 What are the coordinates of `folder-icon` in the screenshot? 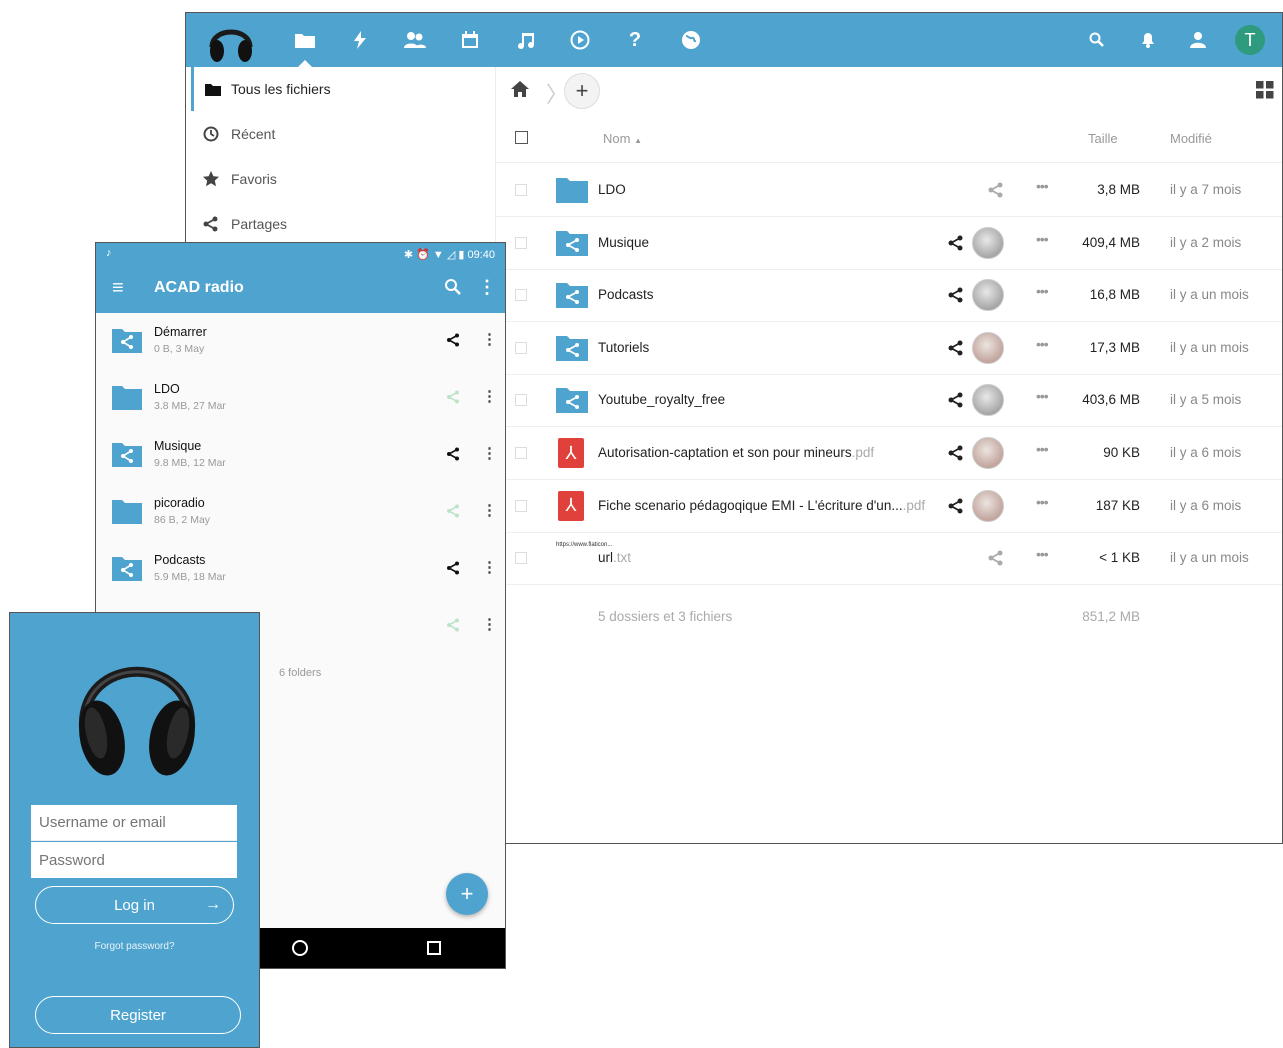 It's located at (572, 190).